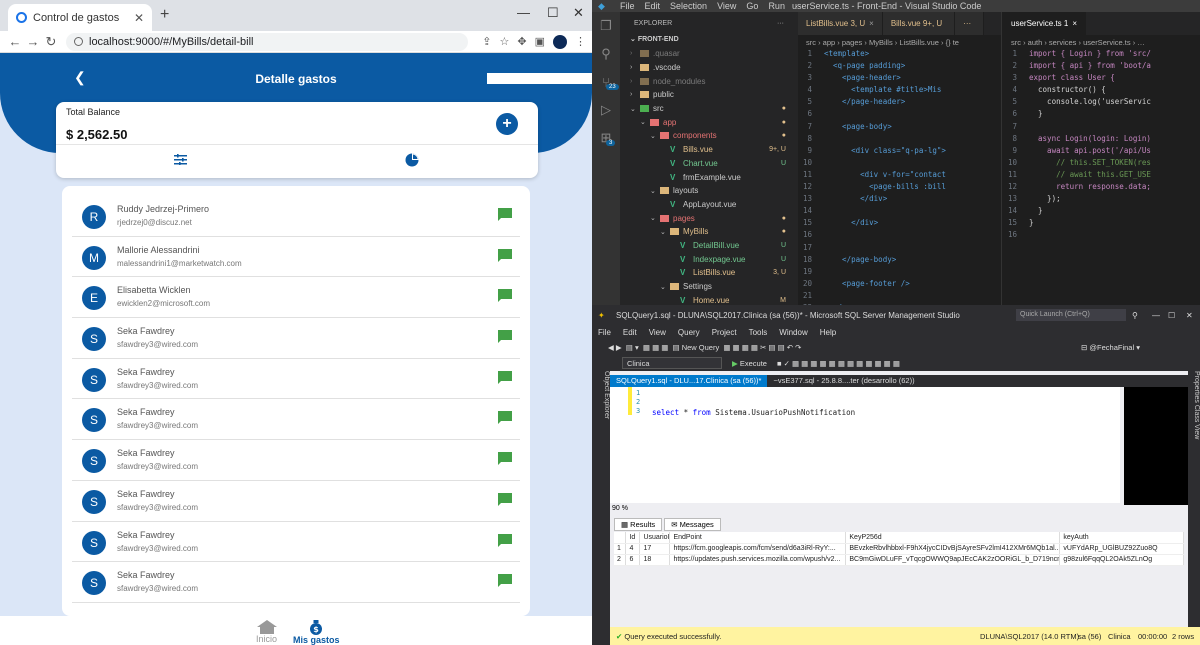 Image resolution: width=1200 pixels, height=645 pixels. What do you see at coordinates (709, 205) in the screenshot?
I see `file-tree-item: V AppLayout.vue` at bounding box center [709, 205].